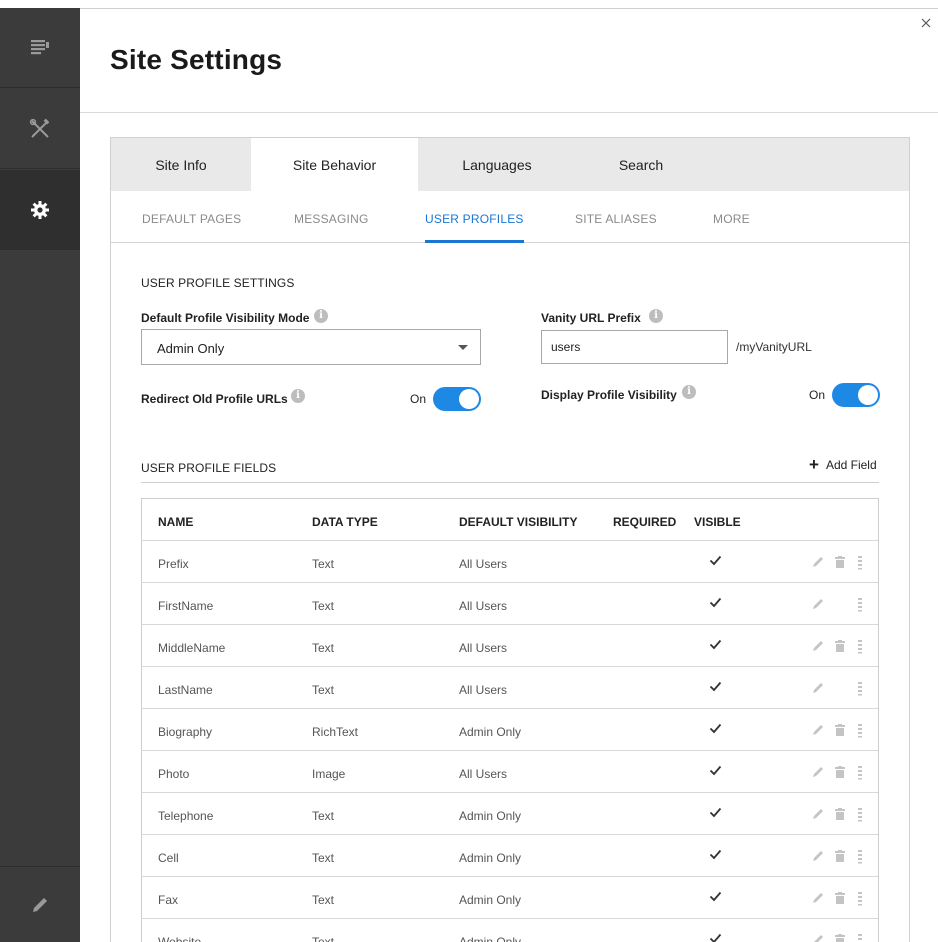  I want to click on display-toggle-state: On, so click(817, 395).